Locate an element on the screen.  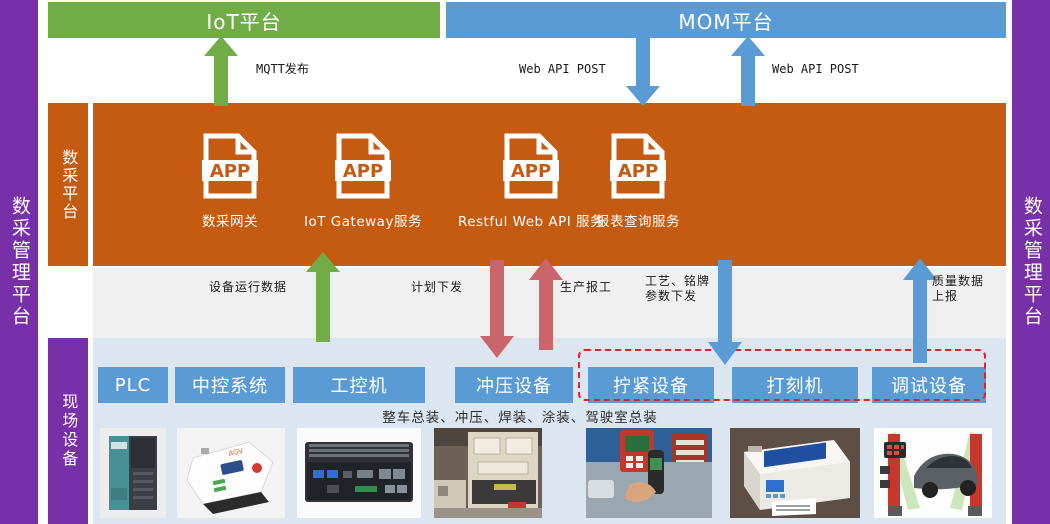
field-layer-label-text: 现场设备 is located at coordinates (69, 431).